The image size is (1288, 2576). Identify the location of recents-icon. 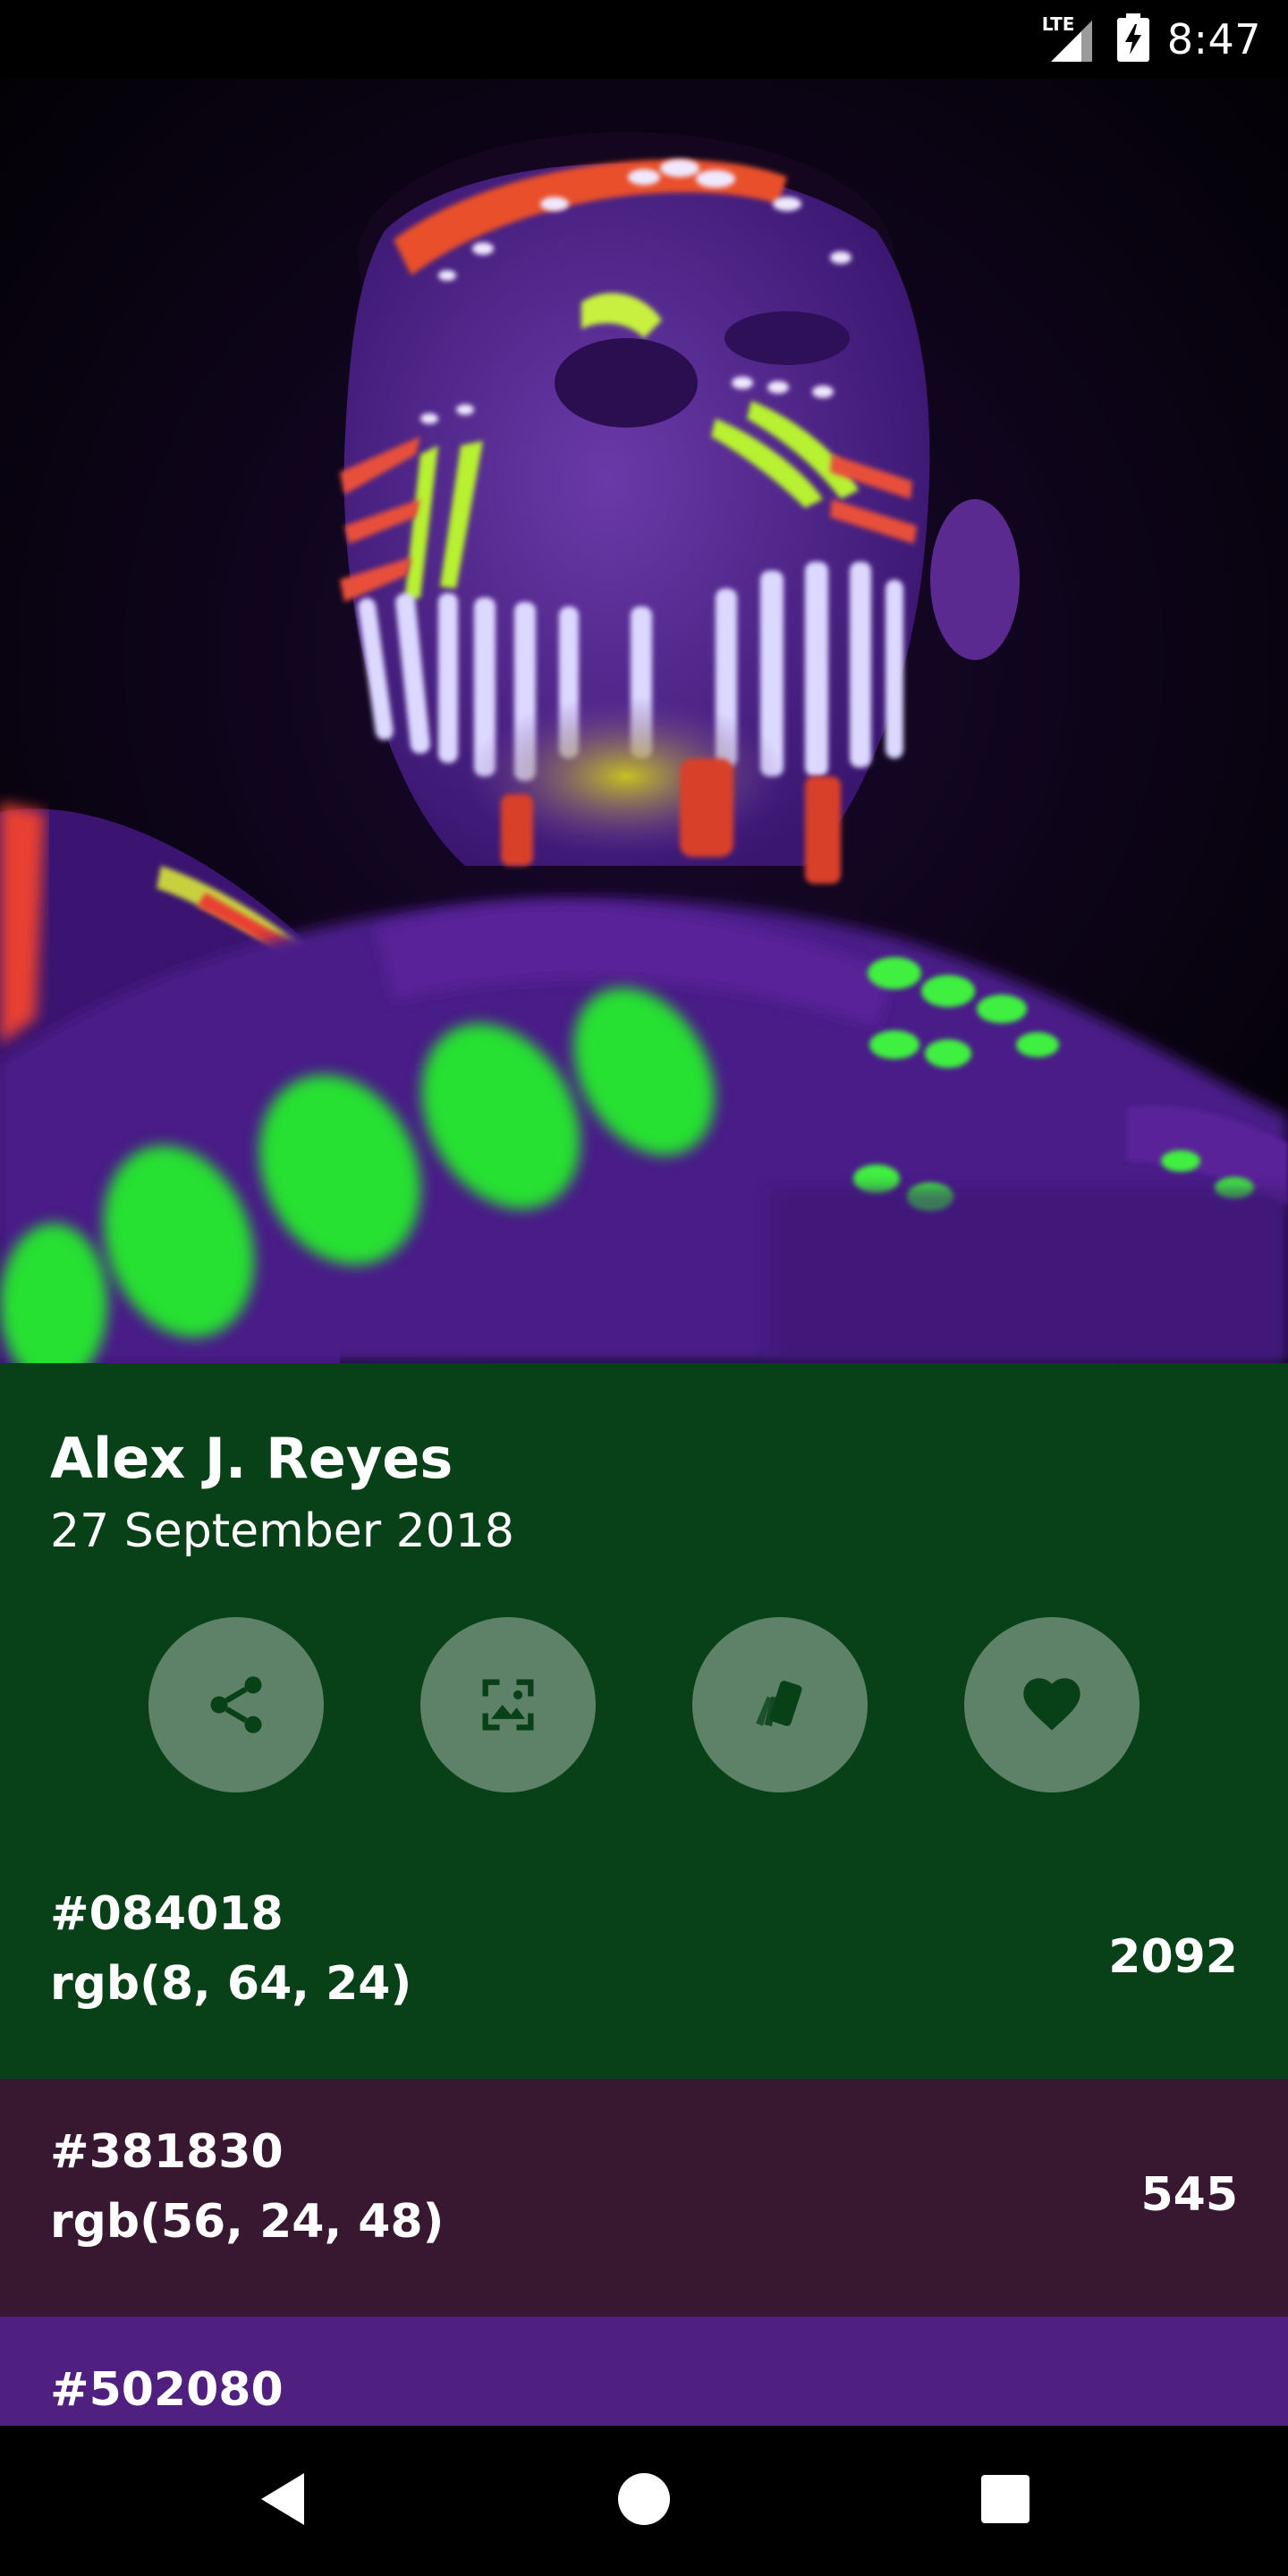
(1005, 2501).